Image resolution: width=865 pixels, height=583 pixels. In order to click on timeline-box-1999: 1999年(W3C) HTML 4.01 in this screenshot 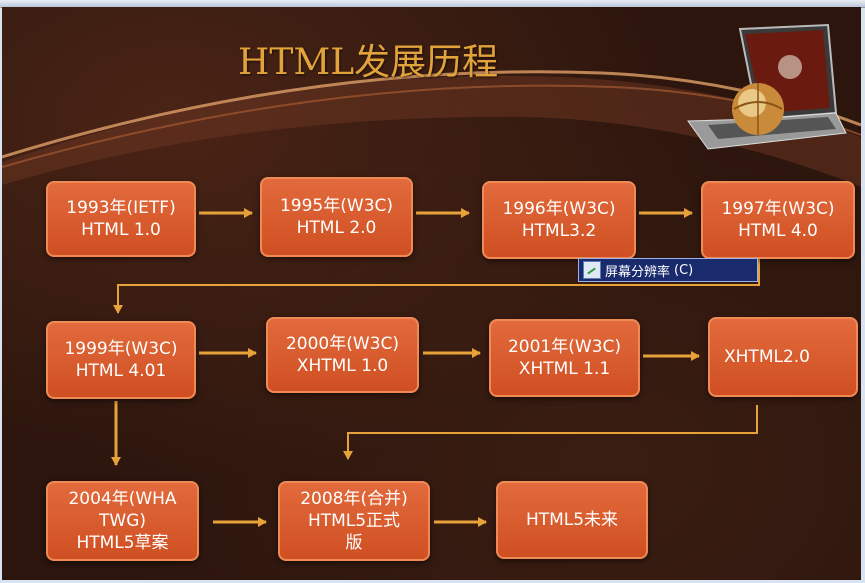, I will do `click(121, 360)`.